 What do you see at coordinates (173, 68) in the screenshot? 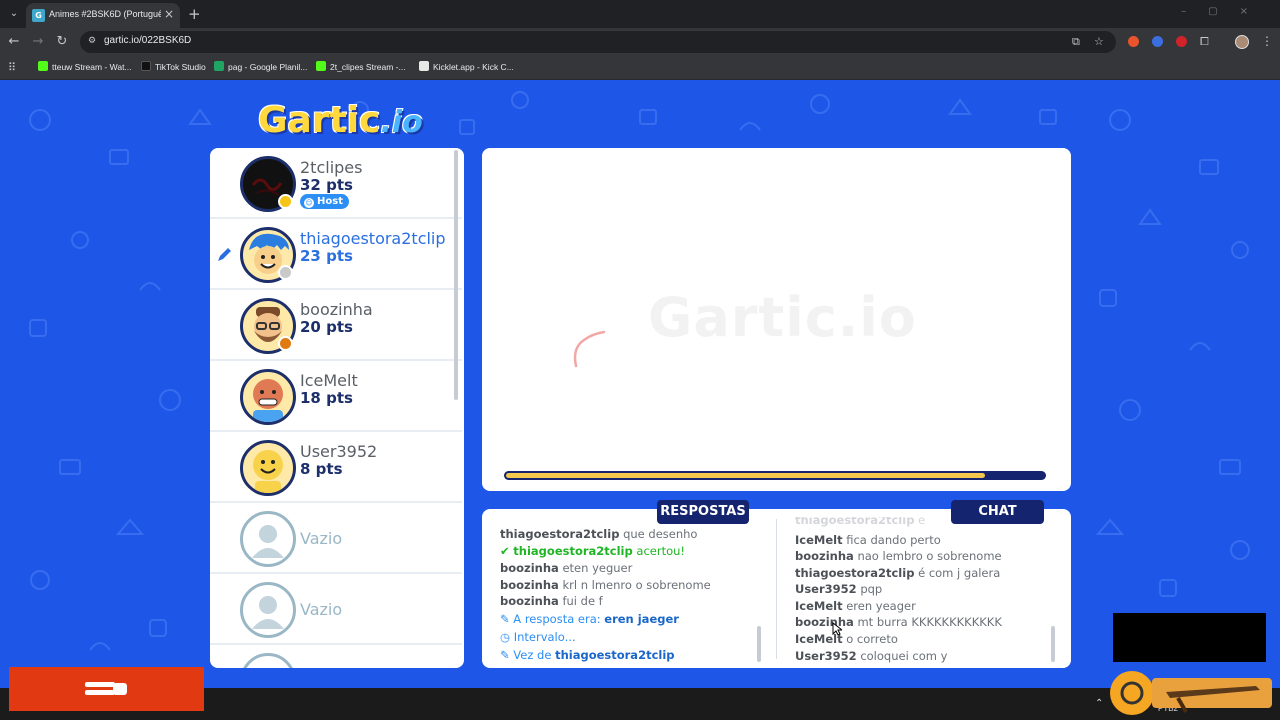
I see `bookmark-item: TikTok Studio` at bounding box center [173, 68].